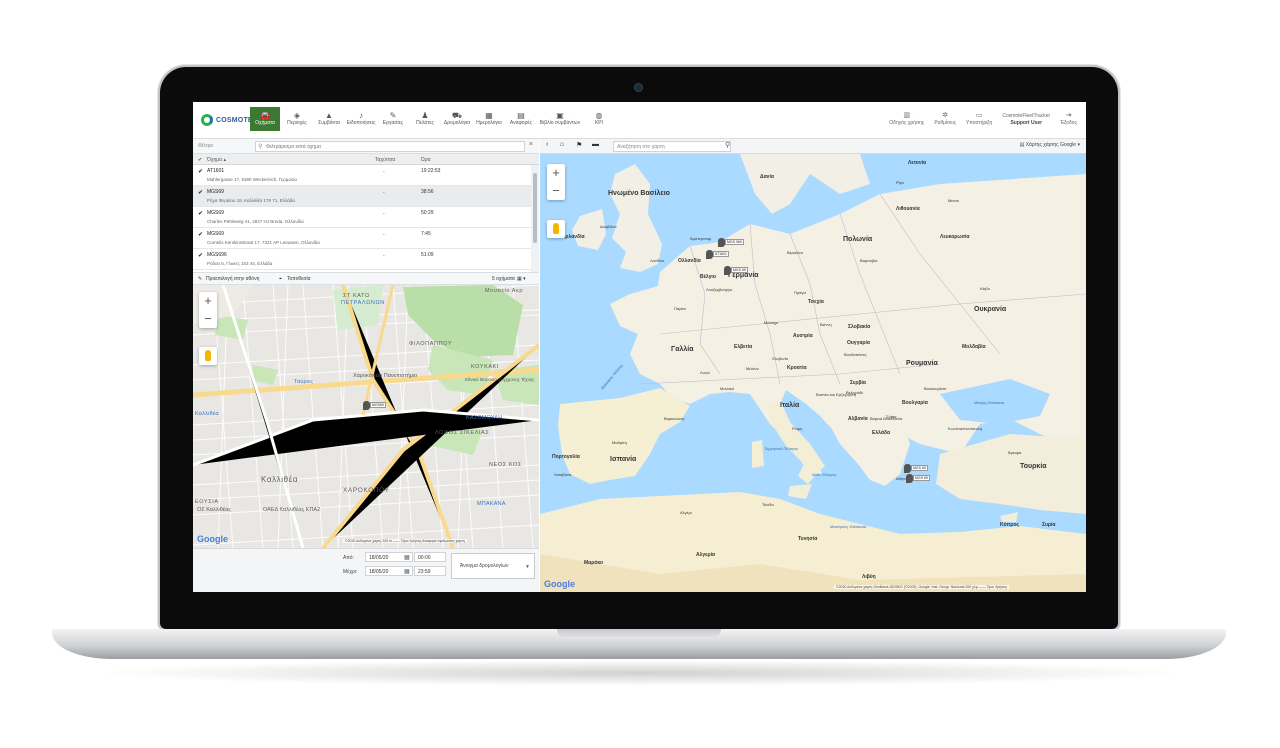 Image resolution: width=1280 pixels, height=748 pixels. What do you see at coordinates (979, 115) in the screenshot?
I see `chat-icon: ▭` at bounding box center [979, 115].